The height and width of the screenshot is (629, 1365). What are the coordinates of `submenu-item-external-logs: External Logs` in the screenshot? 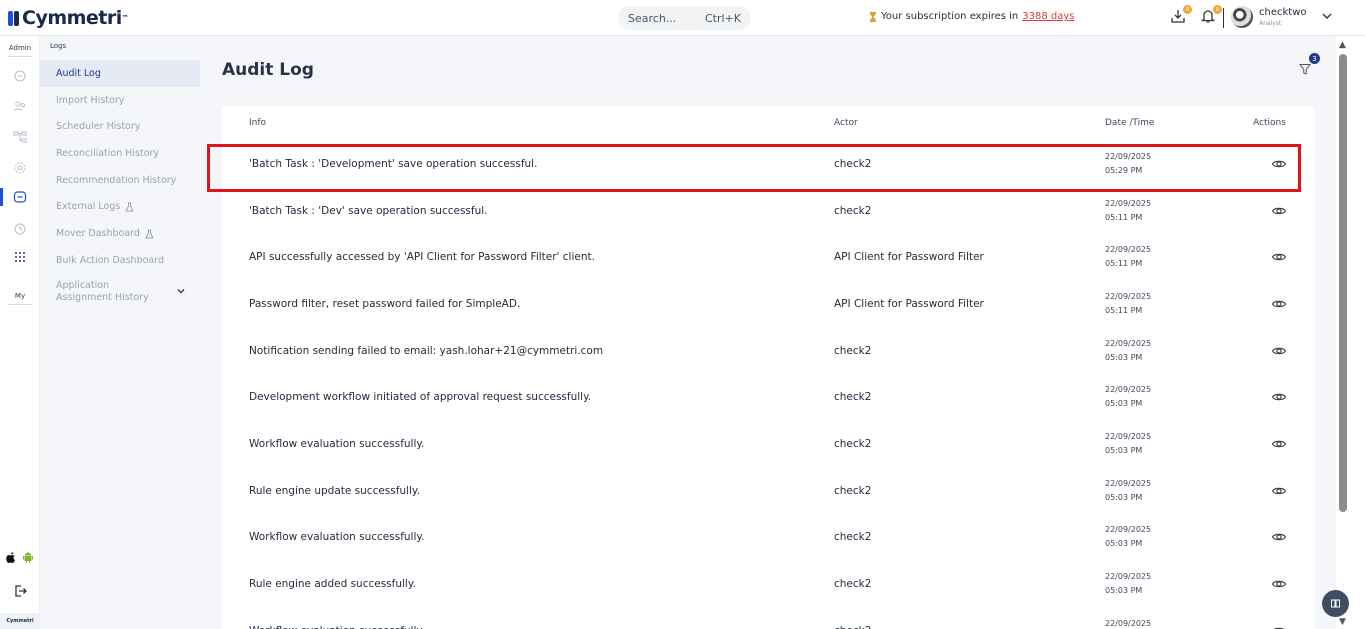 It's located at (120, 206).